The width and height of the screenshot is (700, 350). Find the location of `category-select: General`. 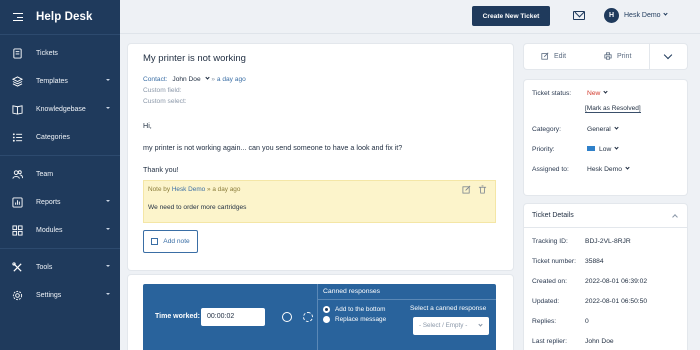

category-select: General is located at coordinates (603, 129).